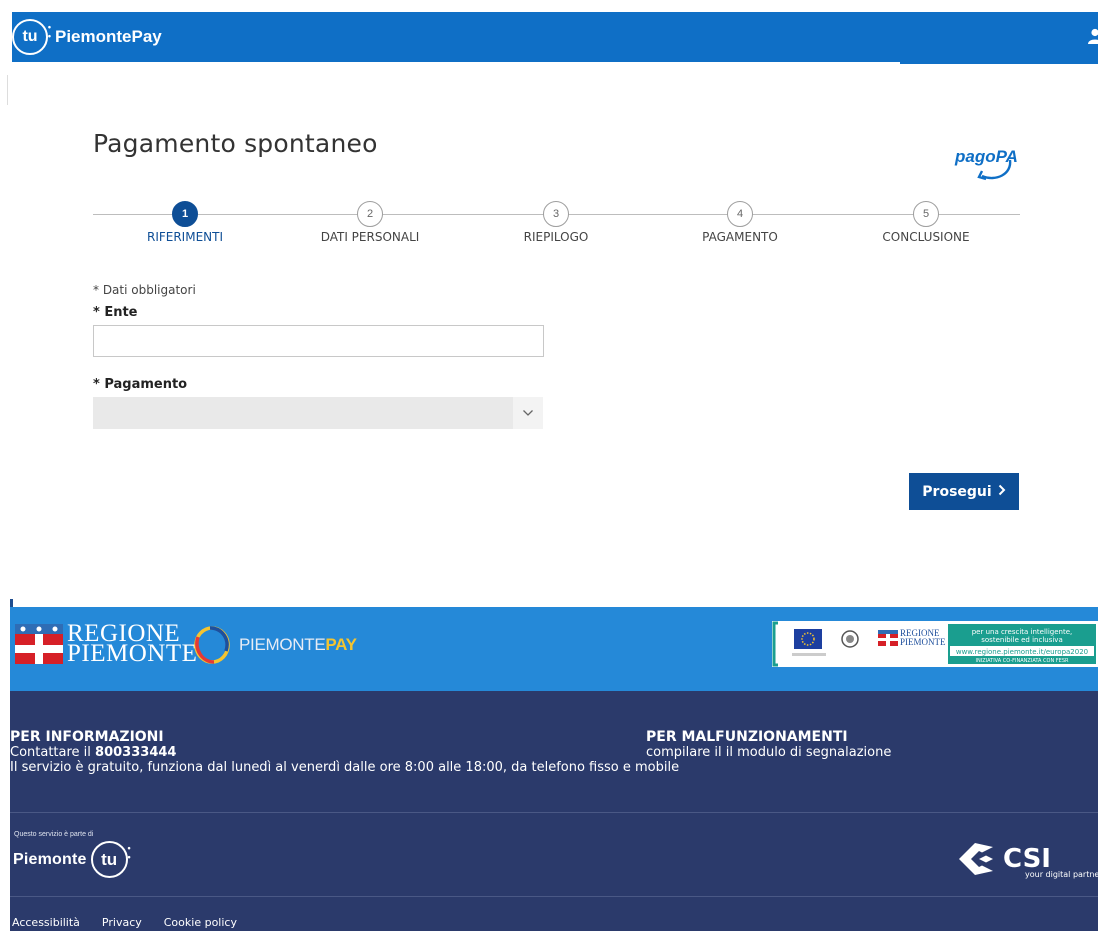 The width and height of the screenshot is (1098, 931). What do you see at coordinates (53, 752) in the screenshot?
I see `info-contact-prefix: Contattare il` at bounding box center [53, 752].